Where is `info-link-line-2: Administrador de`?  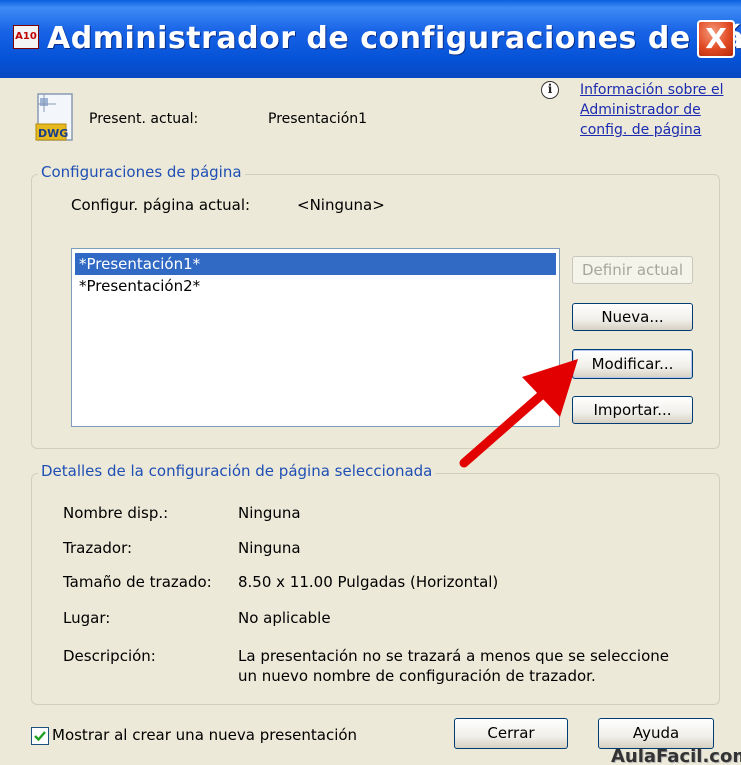 info-link-line-2: Administrador de is located at coordinates (660, 110).